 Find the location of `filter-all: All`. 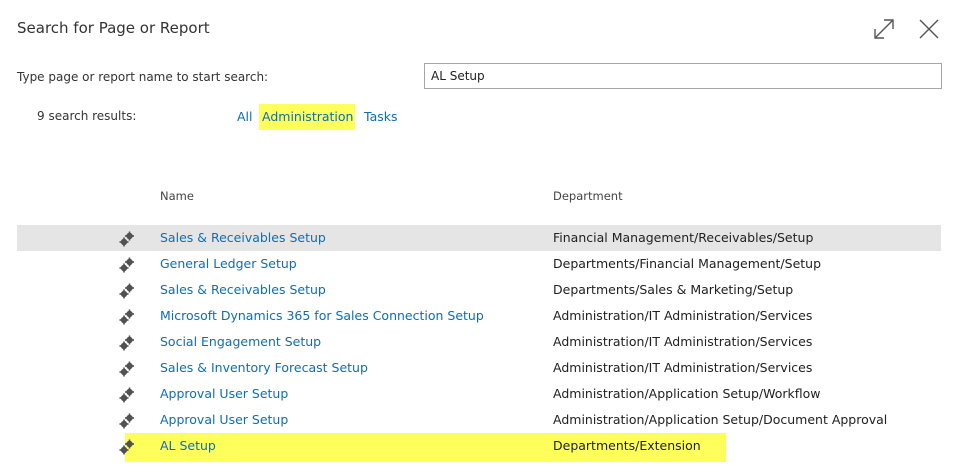

filter-all: All is located at coordinates (245, 117).